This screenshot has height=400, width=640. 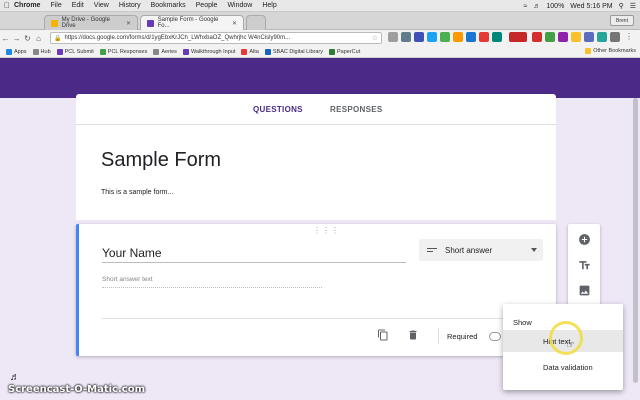 What do you see at coordinates (85, 23) in the screenshot?
I see `tab-title: My Drive - Google Drive` at bounding box center [85, 23].